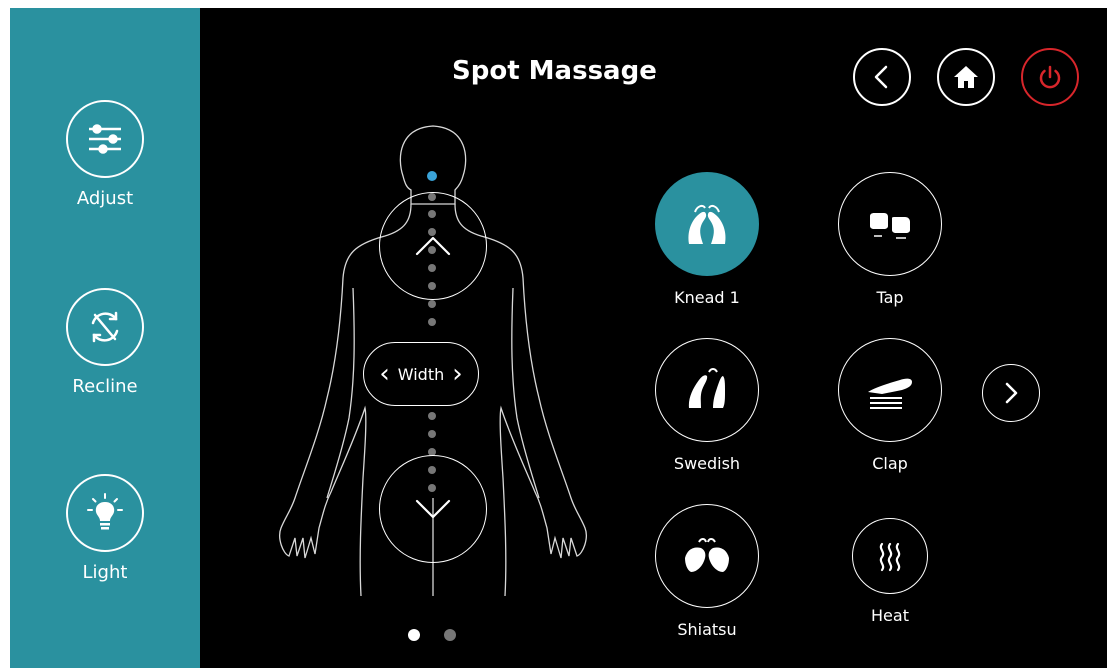  What do you see at coordinates (707, 297) in the screenshot?
I see `mode-label: Knead 1` at bounding box center [707, 297].